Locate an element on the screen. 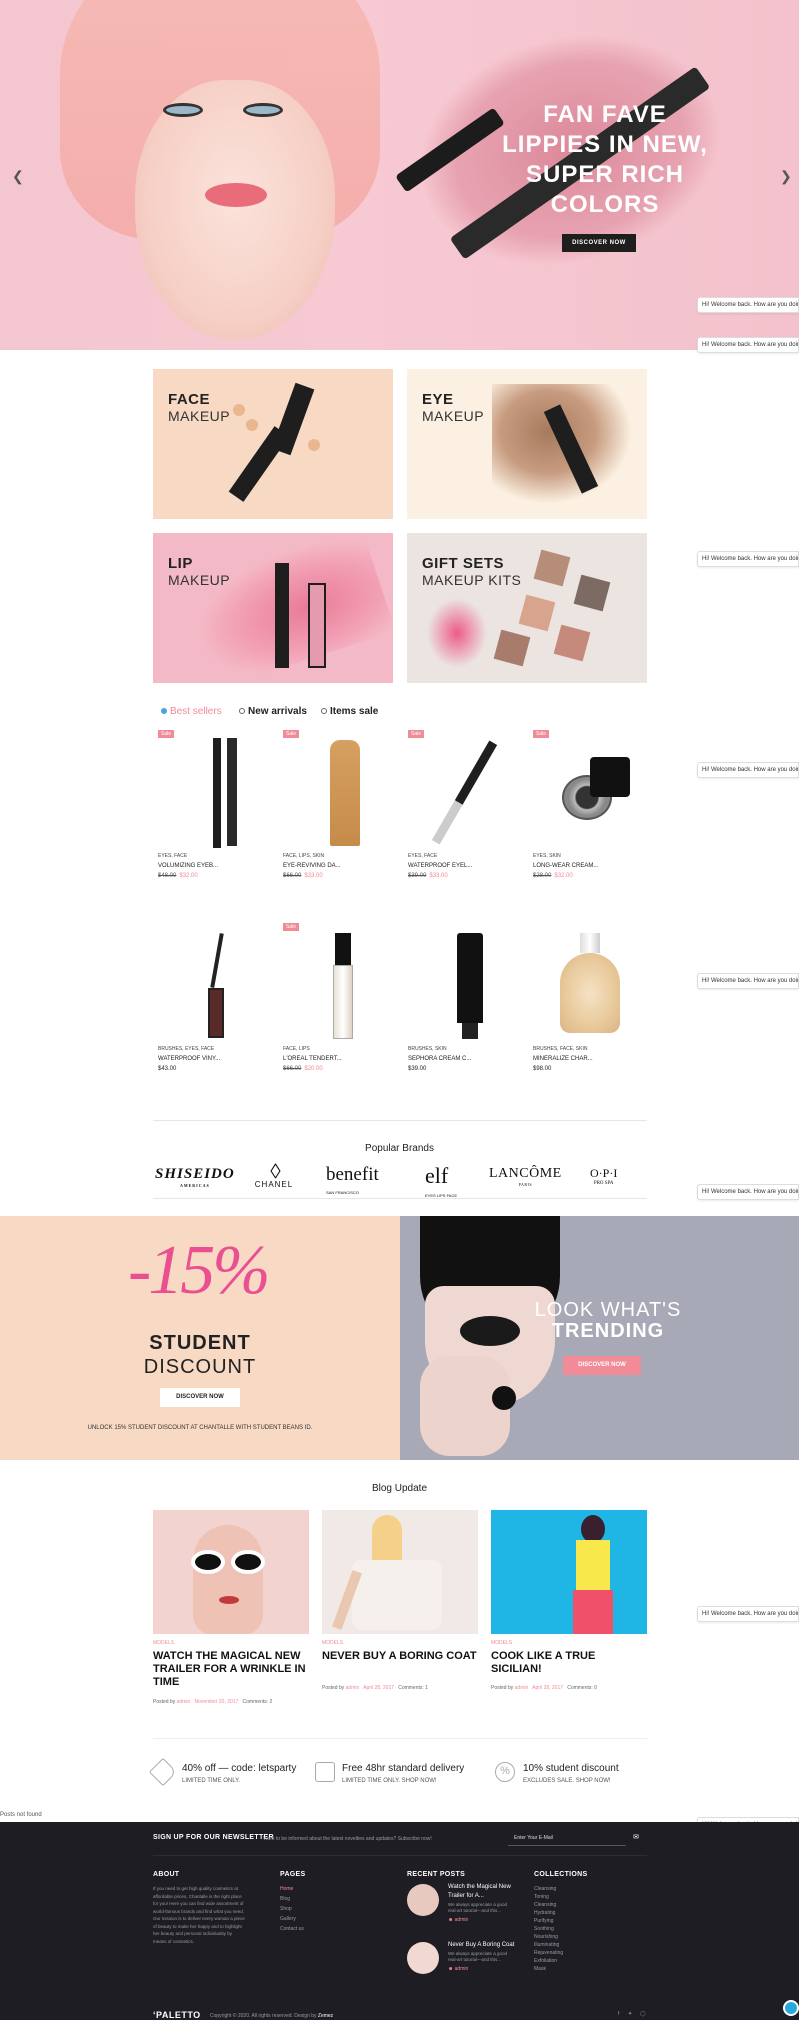 This screenshot has width=799, height=2020. brand-shiseido: SHISEIDO AMERICAS is located at coordinates (195, 1177).